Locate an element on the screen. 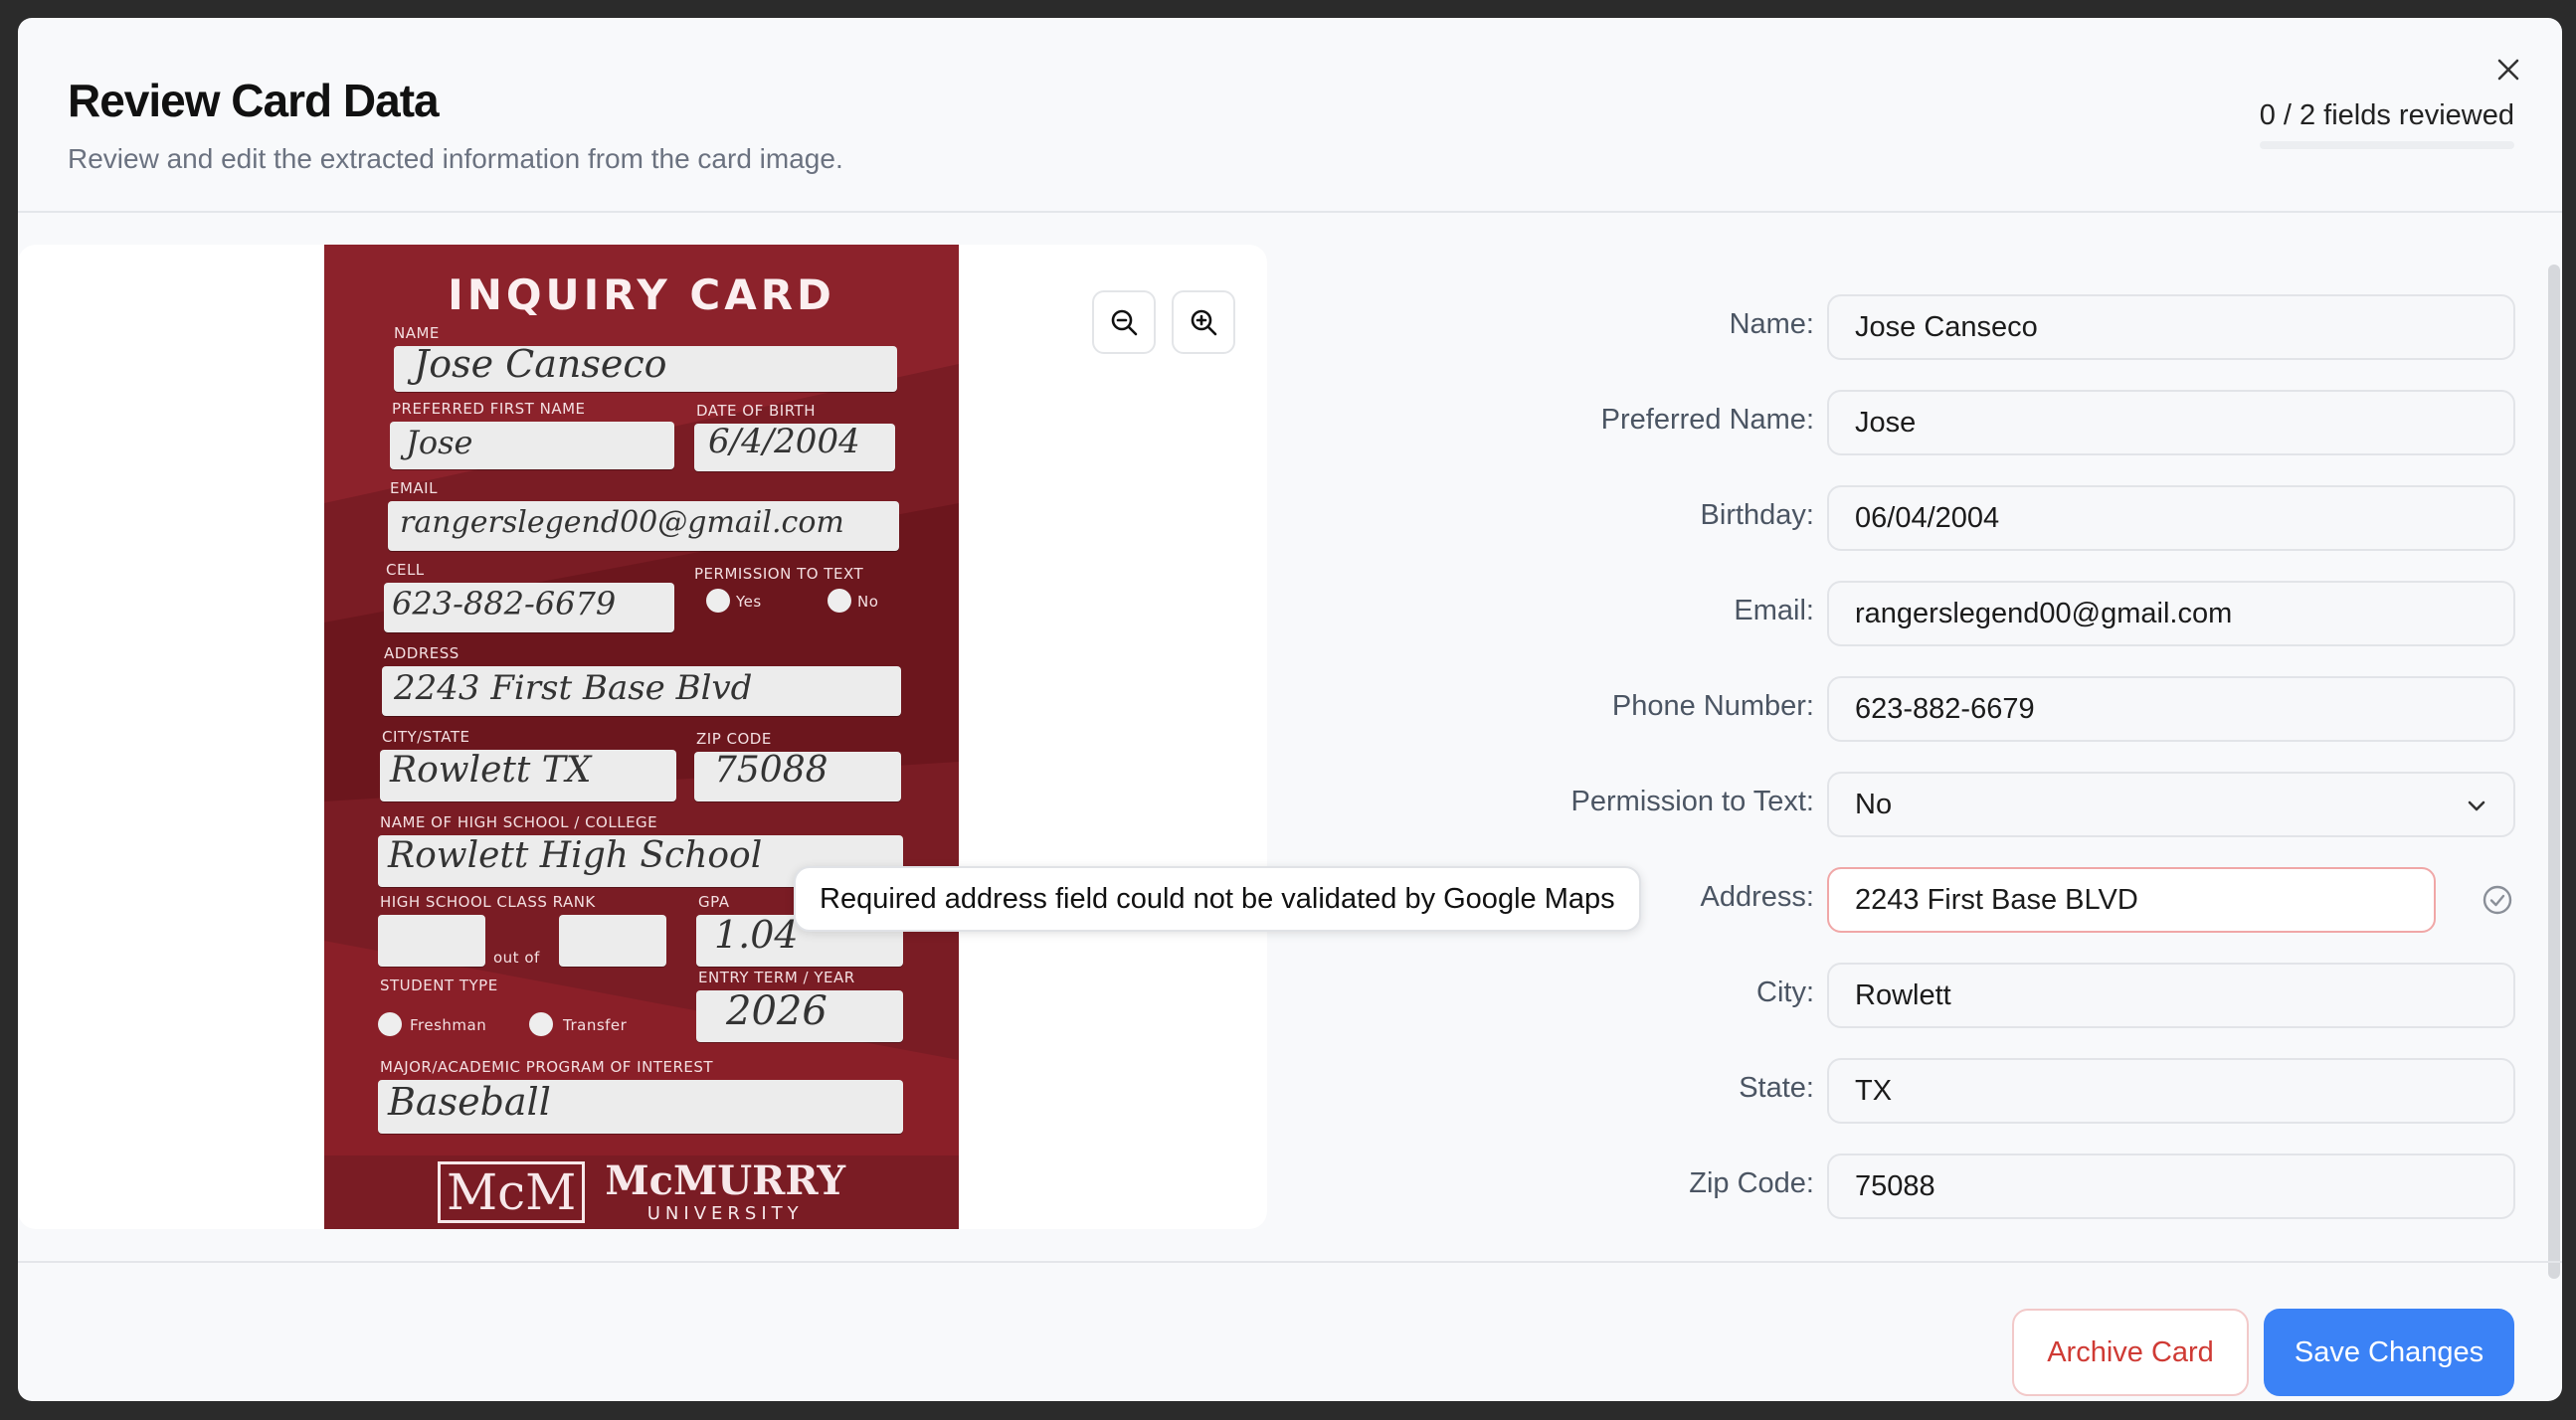 This screenshot has height=1420, width=2576. card-label-freshman: Freshman is located at coordinates (448, 1025).